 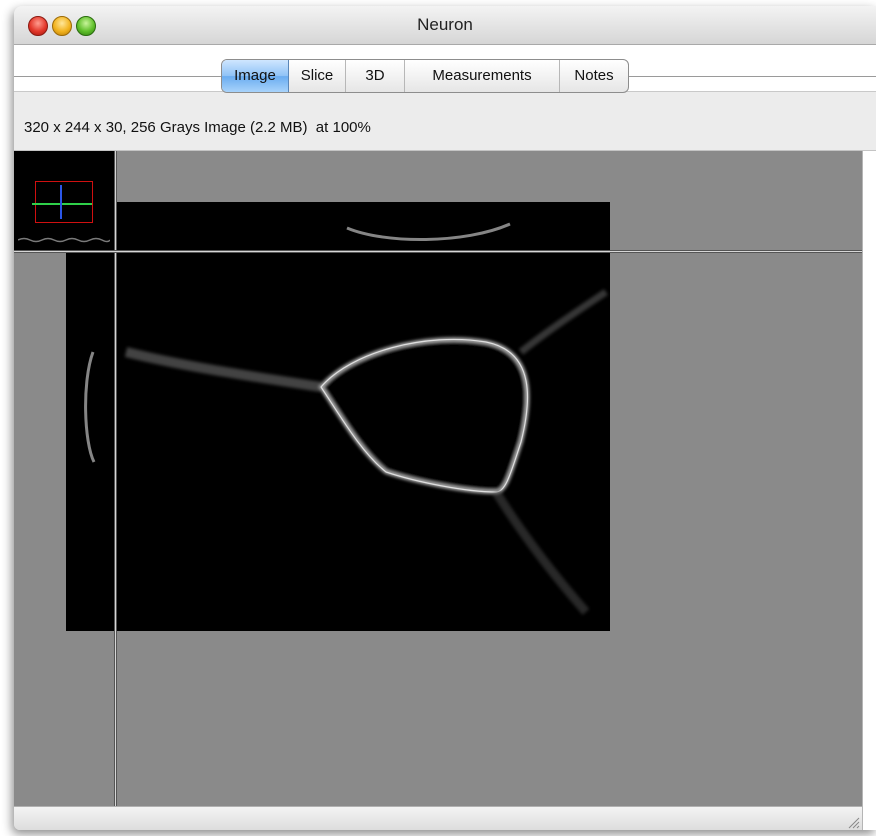 What do you see at coordinates (869, 490) in the screenshot?
I see `vertical-scroll-gutter` at bounding box center [869, 490].